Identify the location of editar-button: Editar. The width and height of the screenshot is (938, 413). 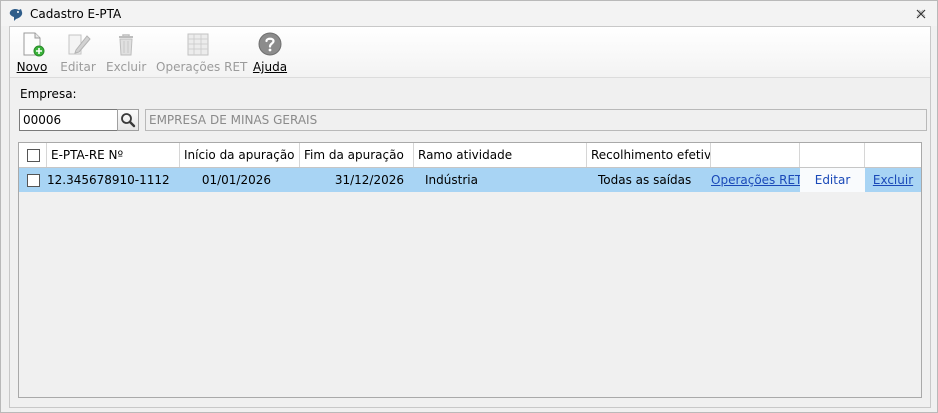
(78, 52).